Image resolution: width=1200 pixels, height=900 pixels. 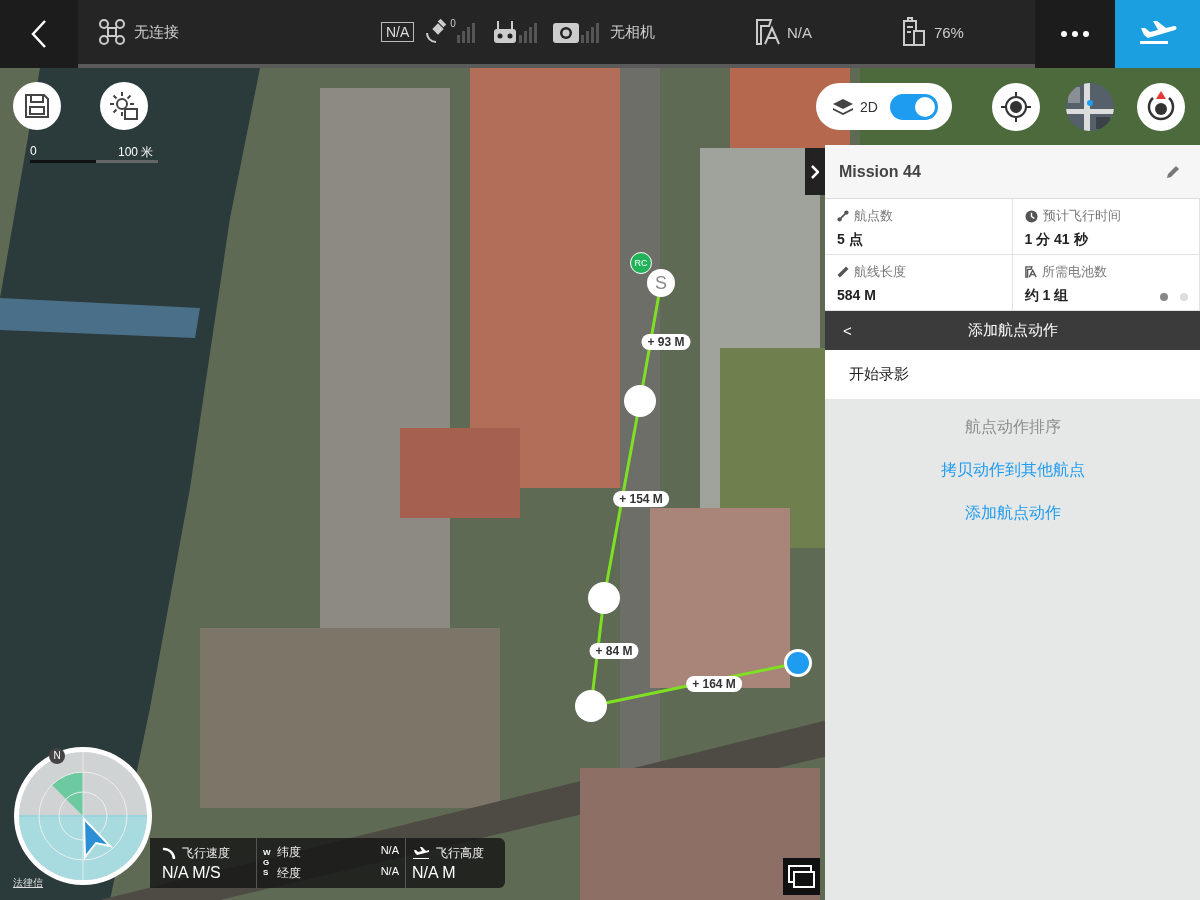 What do you see at coordinates (504, 32) in the screenshot?
I see `remote-controller-icon` at bounding box center [504, 32].